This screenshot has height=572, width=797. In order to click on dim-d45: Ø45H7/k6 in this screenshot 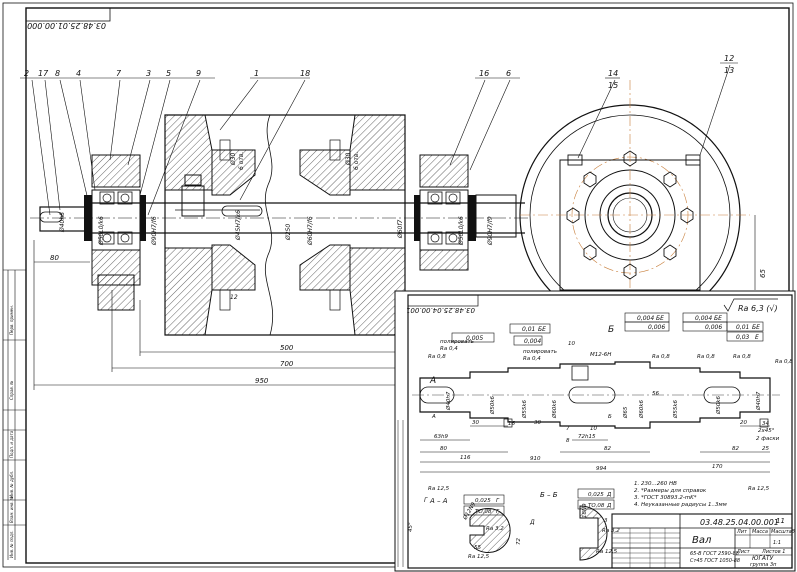, I will do `click(238, 225)`.